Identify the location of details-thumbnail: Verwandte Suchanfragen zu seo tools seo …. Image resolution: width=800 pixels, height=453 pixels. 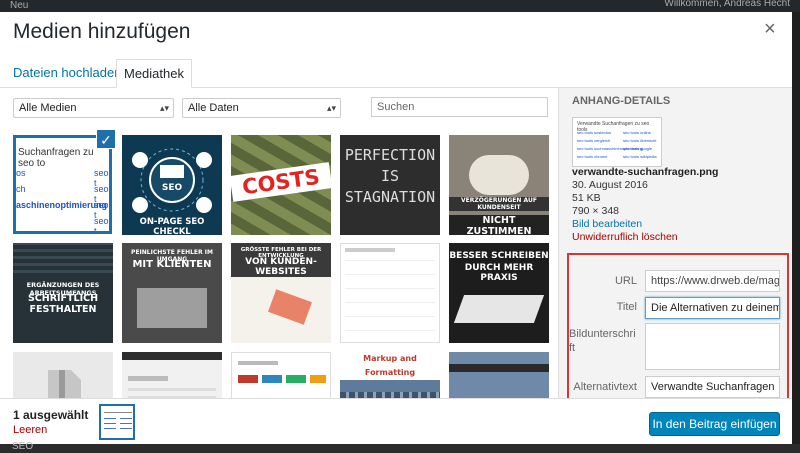
(617, 142).